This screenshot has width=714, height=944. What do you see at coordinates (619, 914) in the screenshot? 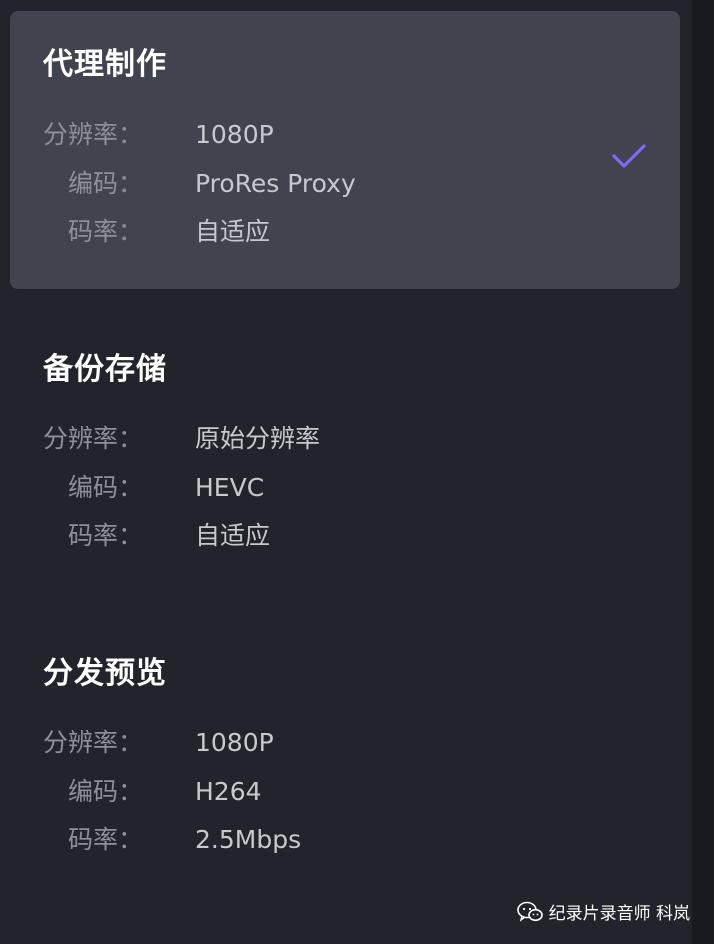
I see `watermark-text: 纪录片录音师 科岚` at bounding box center [619, 914].